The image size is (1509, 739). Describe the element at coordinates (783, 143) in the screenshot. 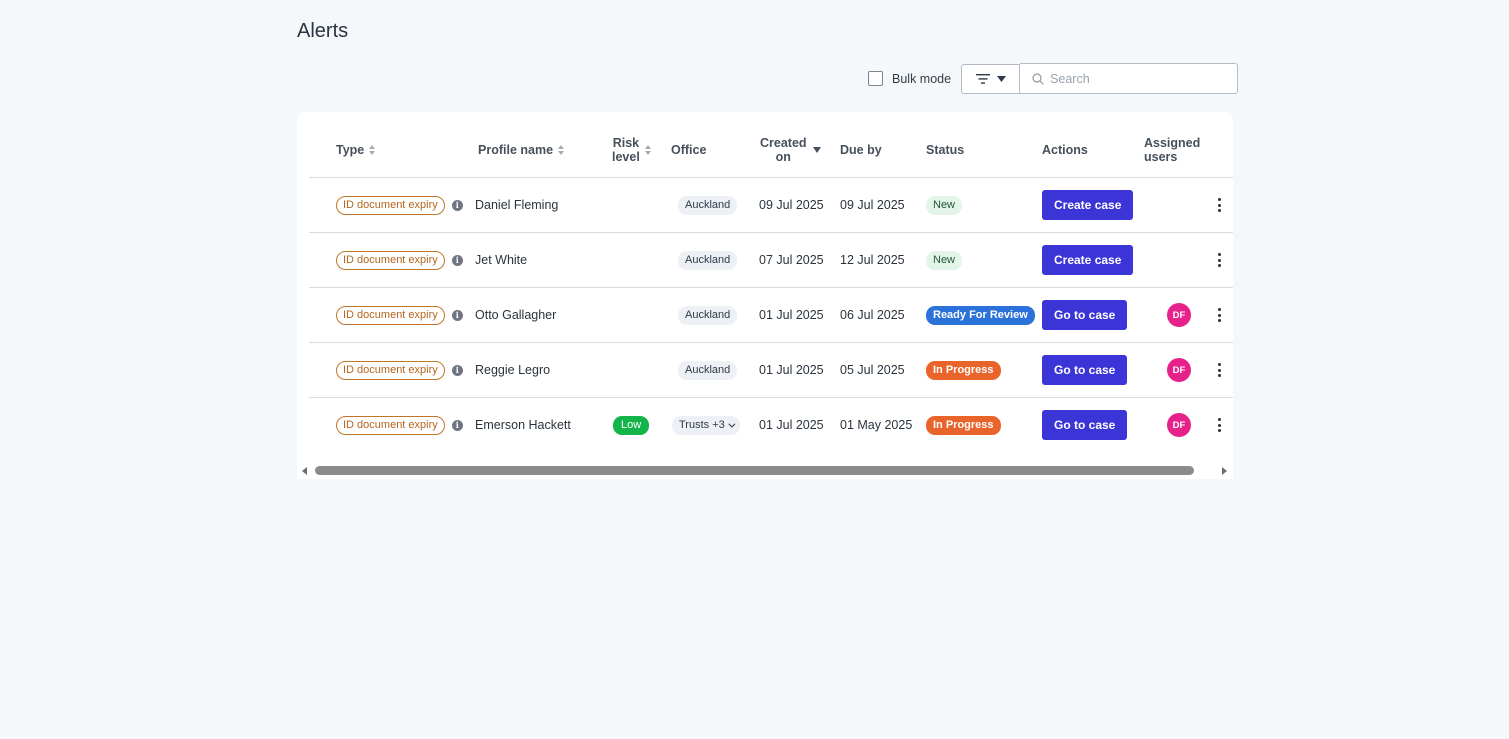

I see `column-label: Created` at that location.